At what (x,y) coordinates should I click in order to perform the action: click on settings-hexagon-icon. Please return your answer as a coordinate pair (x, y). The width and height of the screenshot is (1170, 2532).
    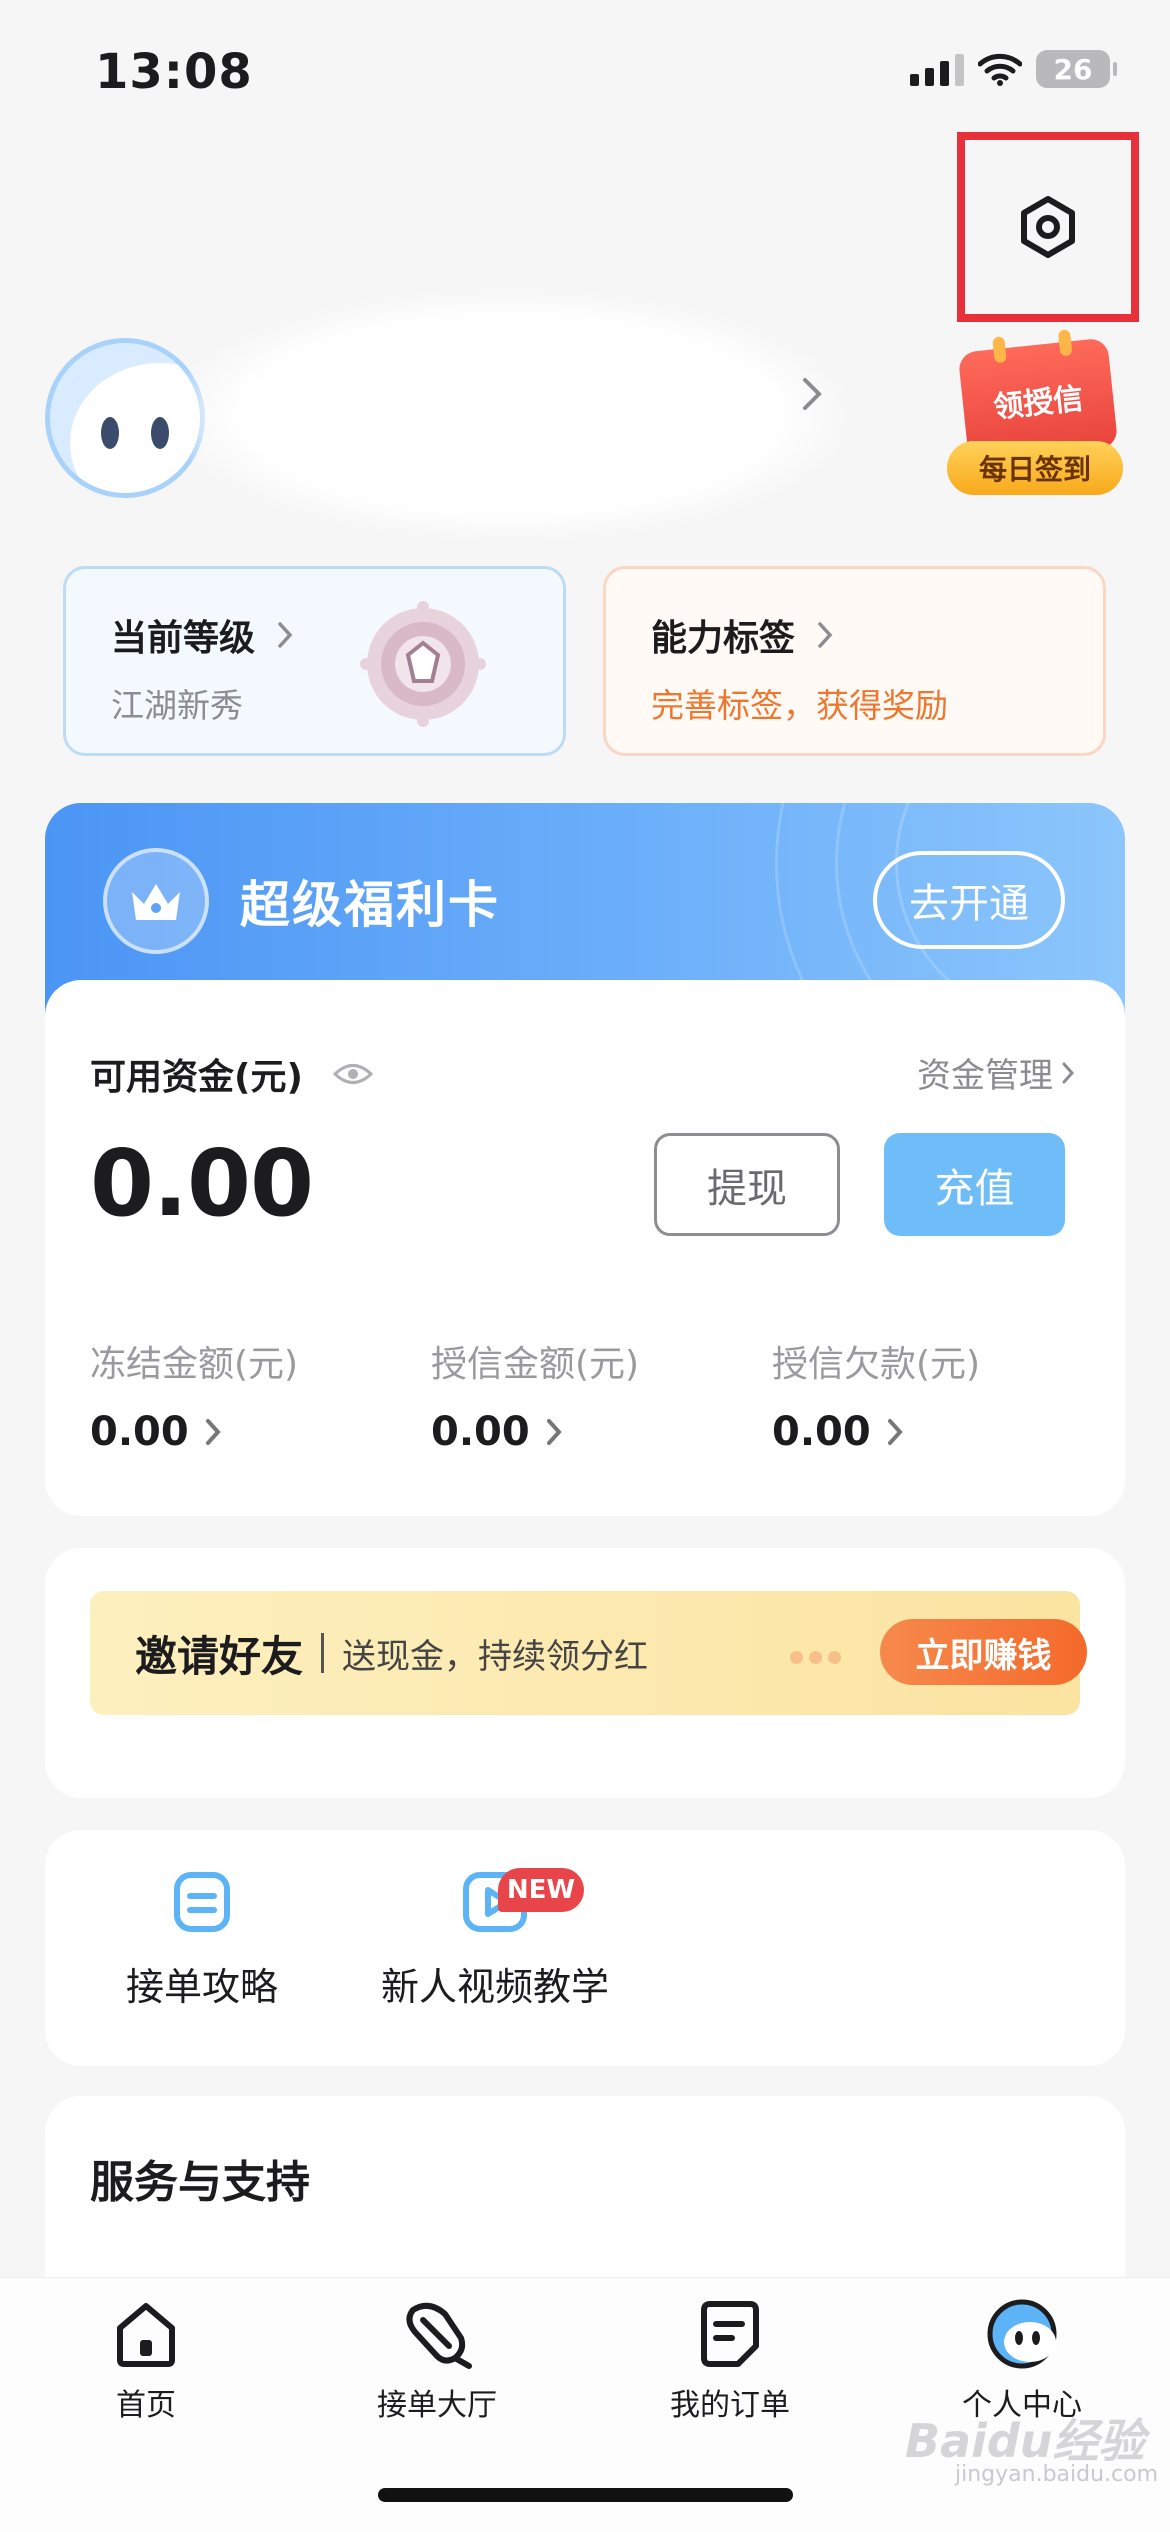
    Looking at the image, I should click on (1048, 227).